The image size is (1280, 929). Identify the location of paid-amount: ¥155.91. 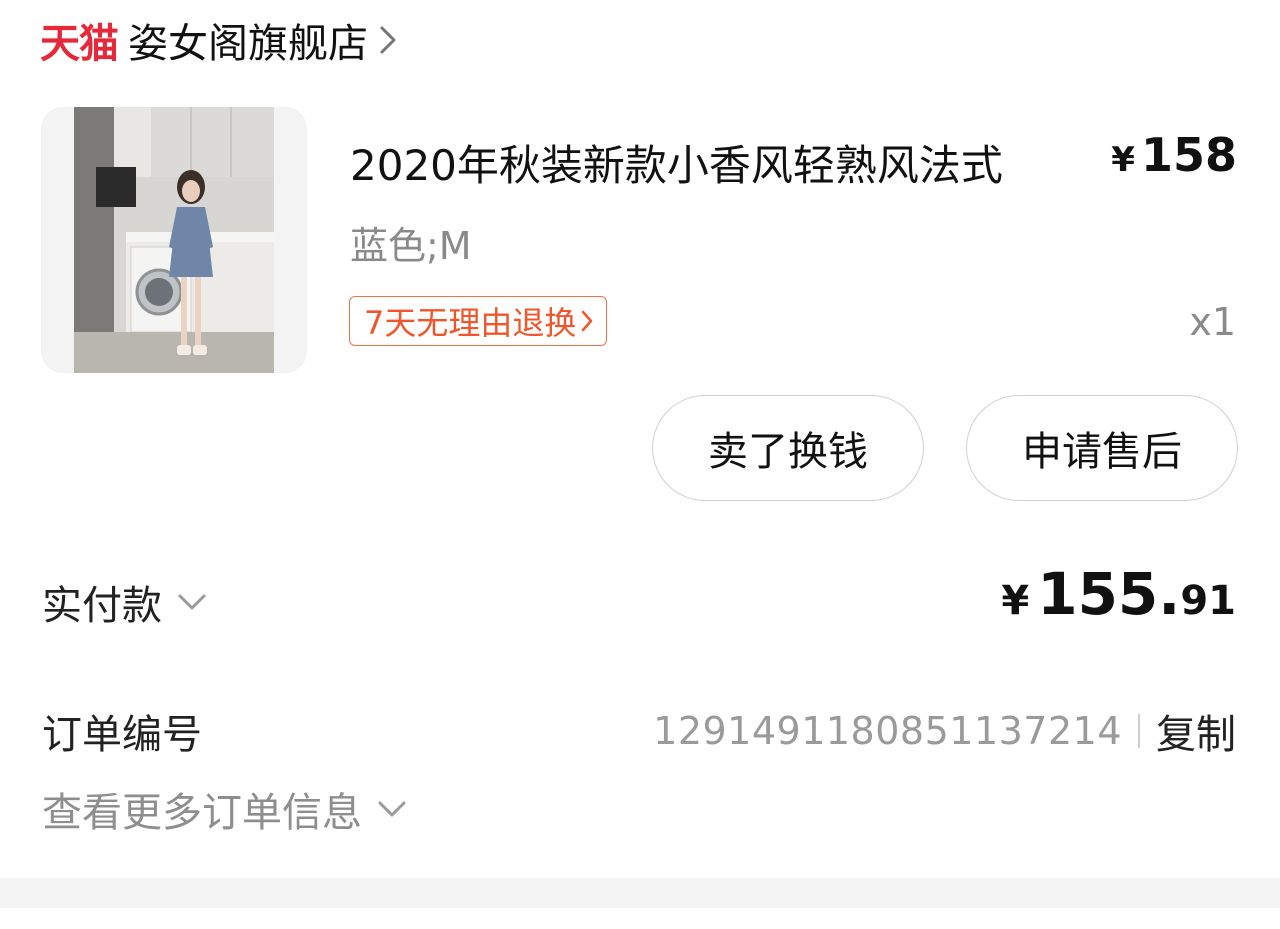
(1118, 594).